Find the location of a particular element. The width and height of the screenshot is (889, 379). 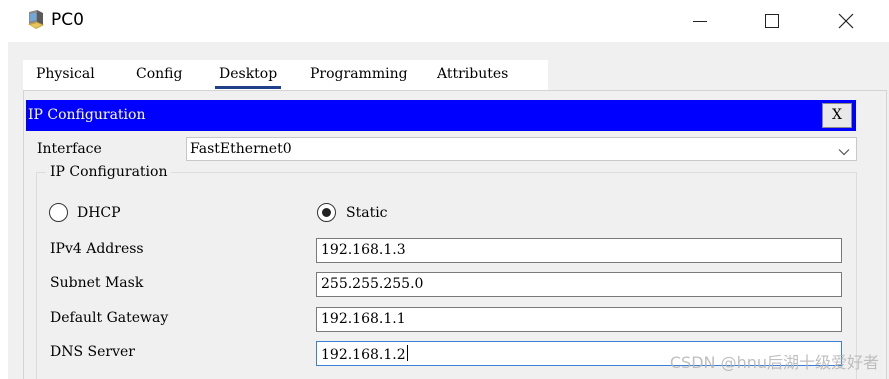

ipv4-address-label: IPv4 Address is located at coordinates (97, 249).